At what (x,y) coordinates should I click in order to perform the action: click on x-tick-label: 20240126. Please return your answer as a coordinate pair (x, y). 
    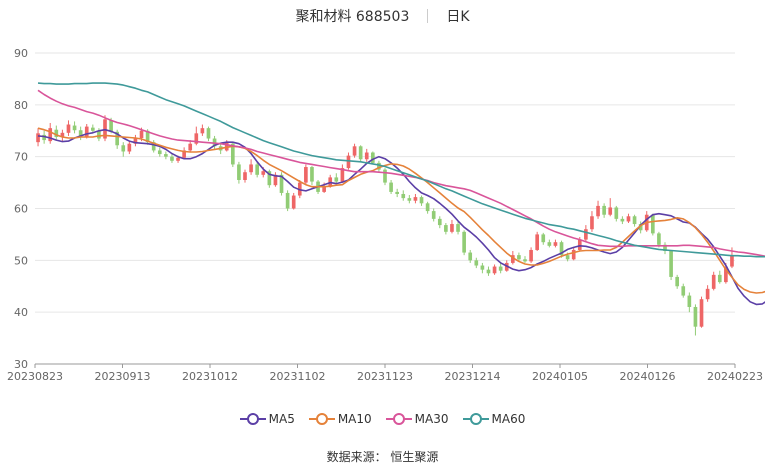
    Looking at the image, I should click on (648, 376).